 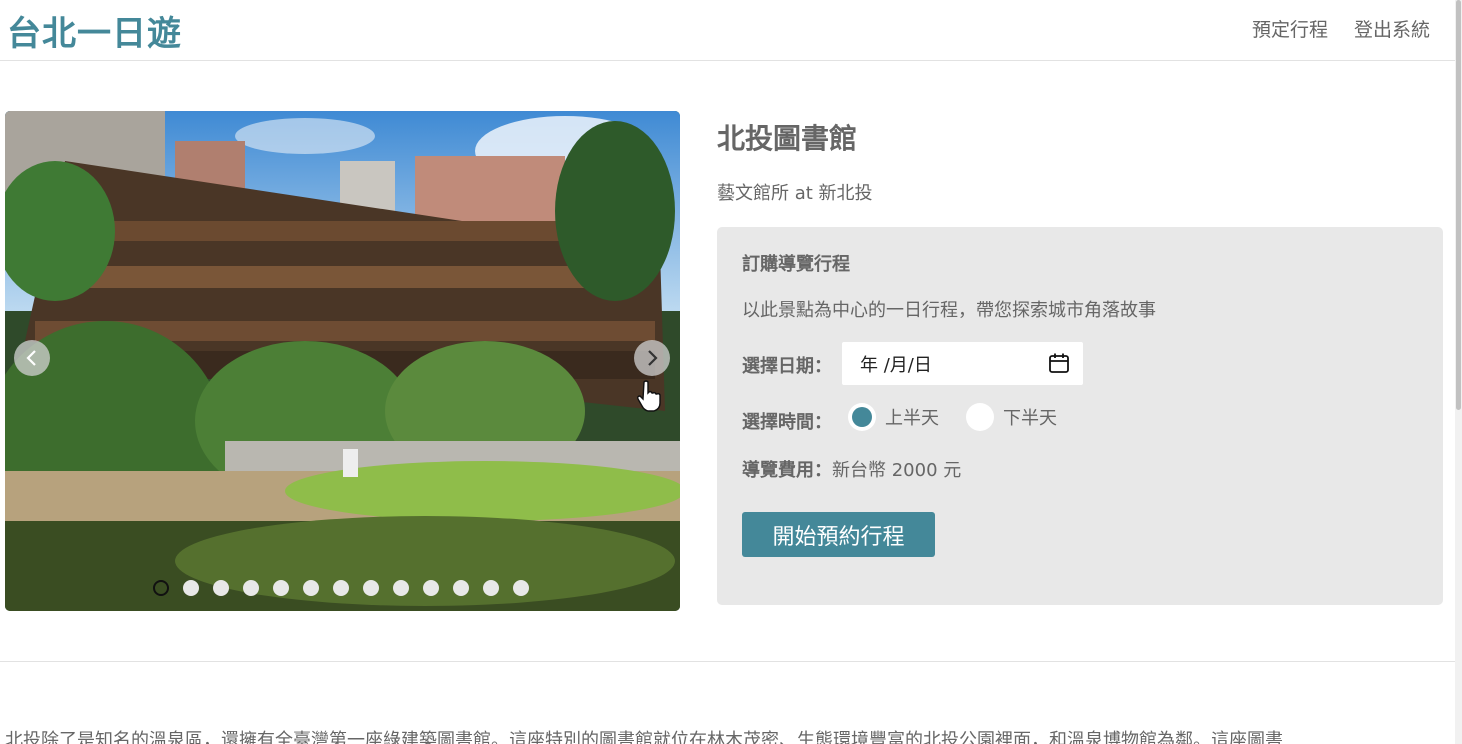 What do you see at coordinates (795, 193) in the screenshot?
I see `attraction-meta: 藝文館所 at 新北投` at bounding box center [795, 193].